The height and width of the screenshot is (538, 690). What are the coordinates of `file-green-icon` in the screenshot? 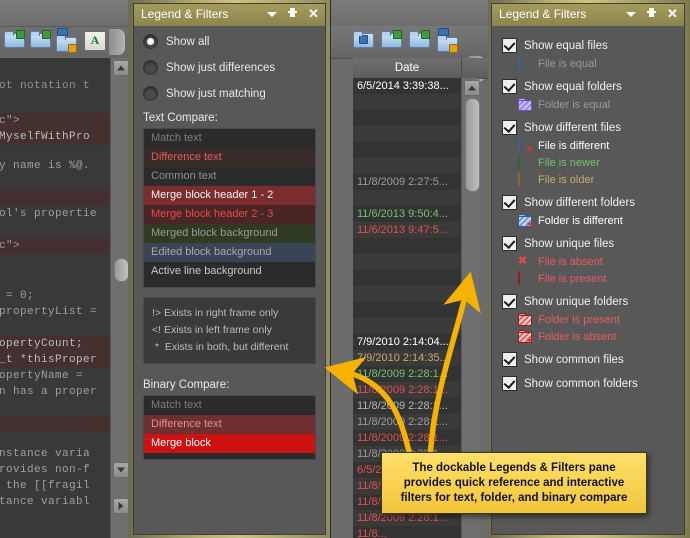 It's located at (525, 162).